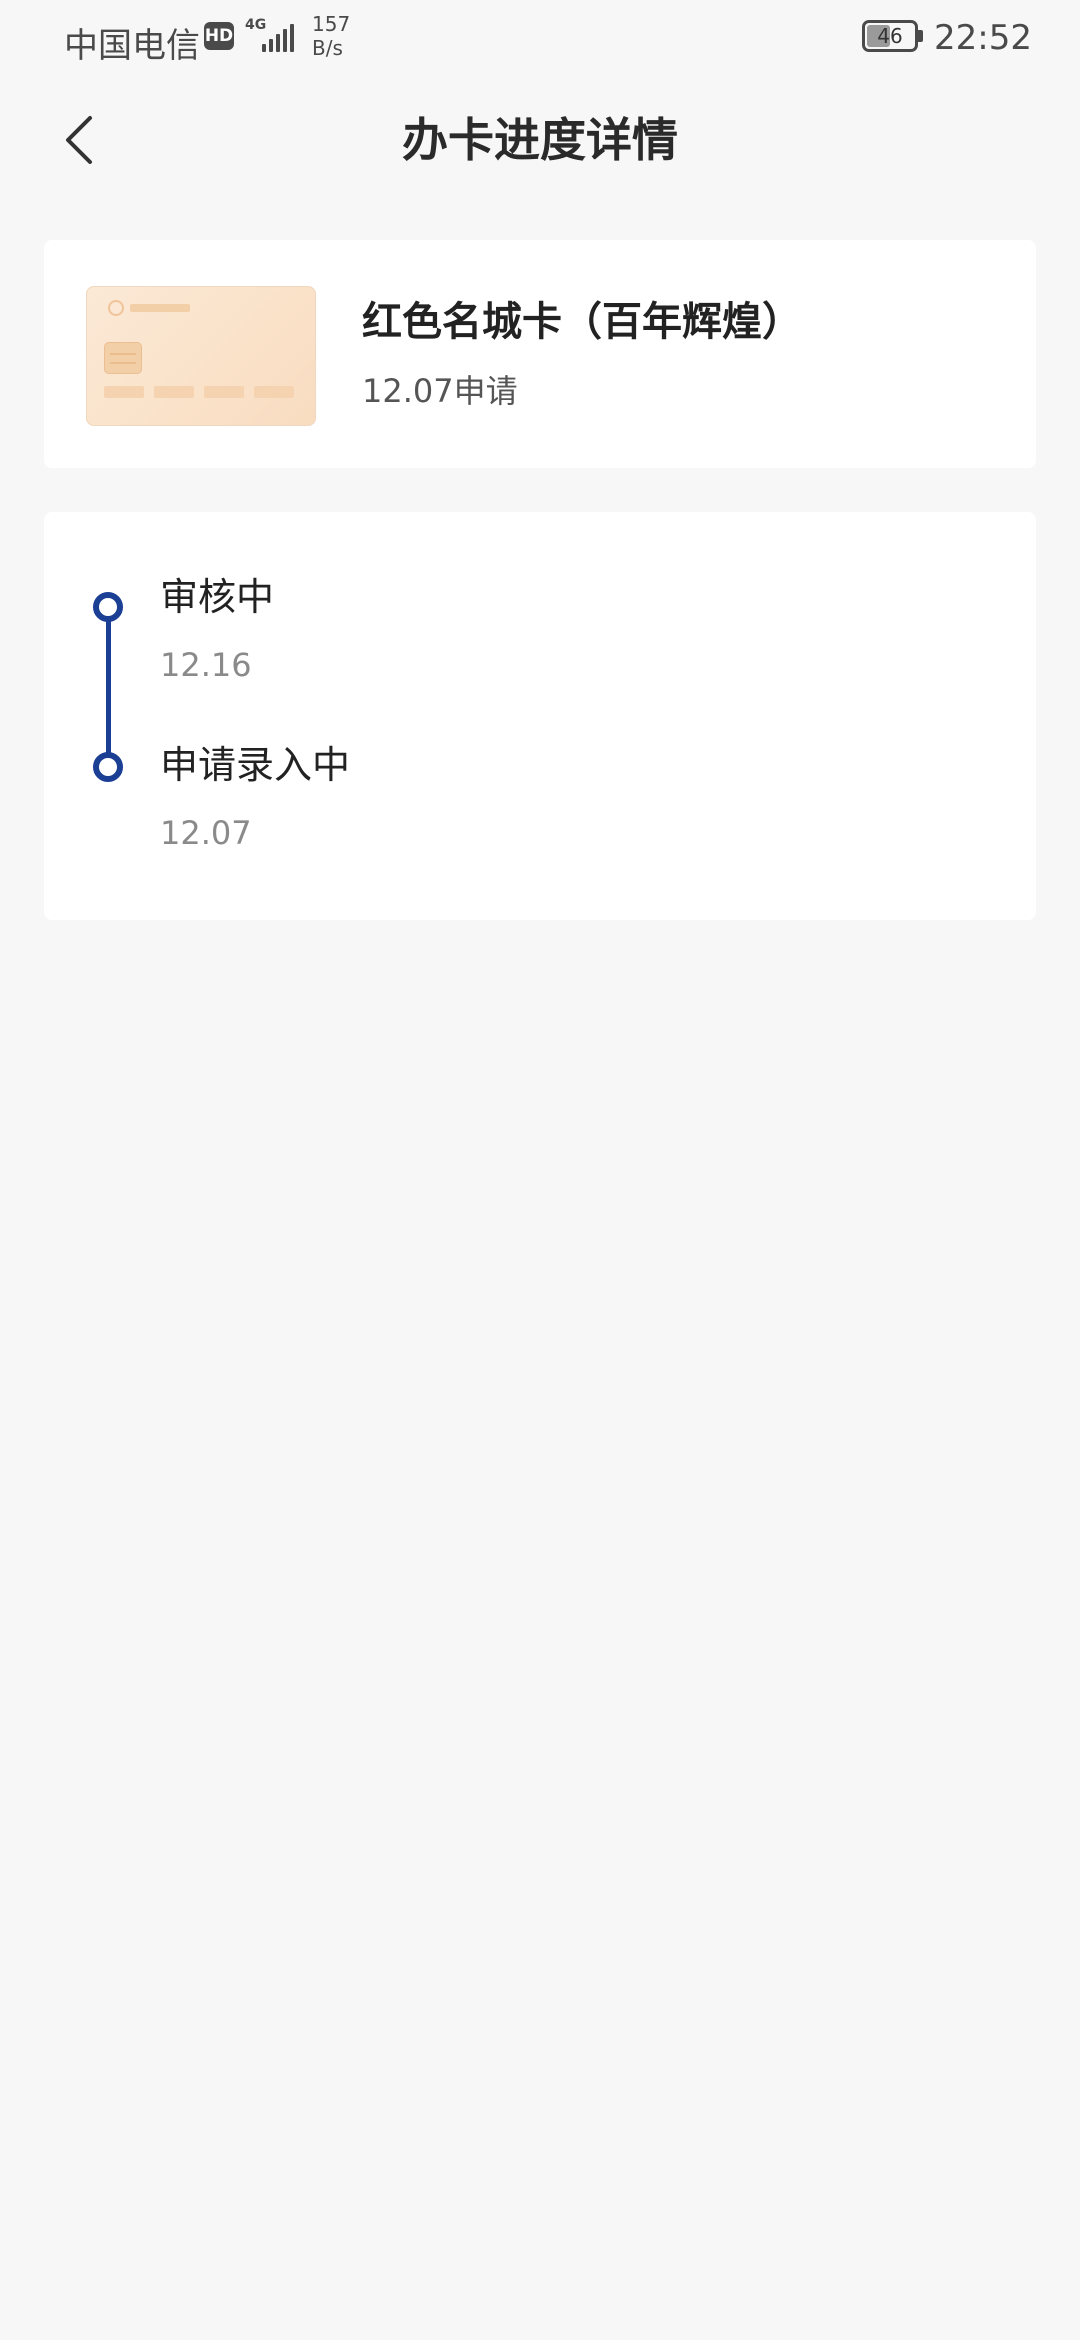 This screenshot has width=1080, height=2340. Describe the element at coordinates (540, 354) in the screenshot. I see `card-summary: 红色名城卡（百年辉煌） 12.07申请` at that location.